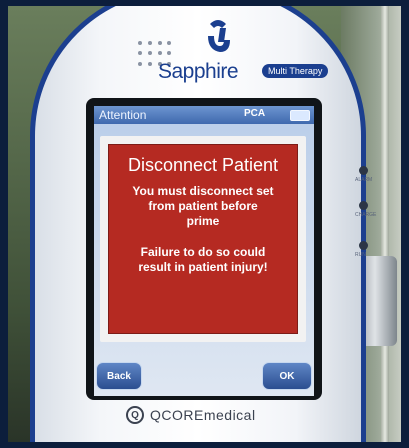 This screenshot has width=409, height=448. What do you see at coordinates (360, 255) in the screenshot?
I see `run-label: RUN` at bounding box center [360, 255].